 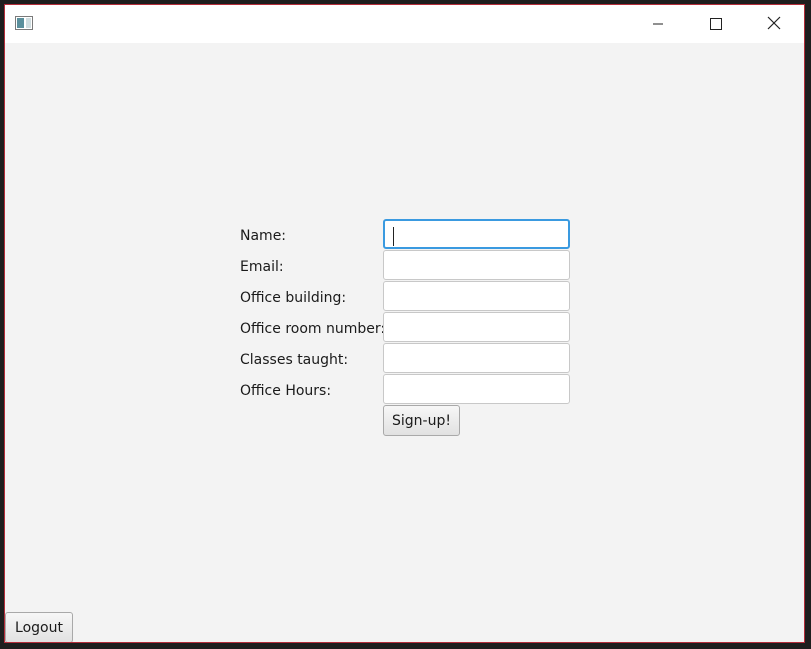 What do you see at coordinates (39, 627) in the screenshot?
I see `logout-button: Logout` at bounding box center [39, 627].